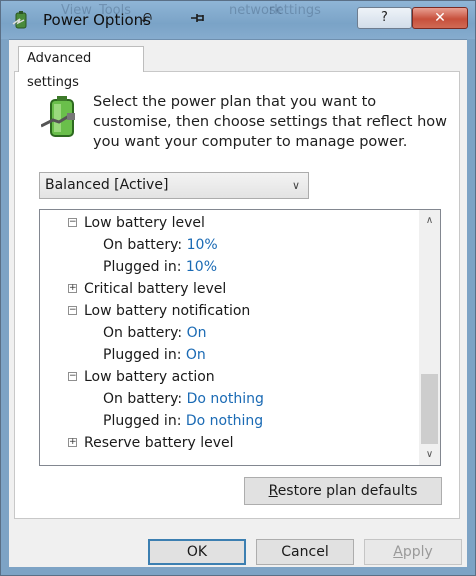 Image resolution: width=476 pixels, height=576 pixels. I want to click on tree-node-low-battery-level: − Low battery level, so click(225, 223).